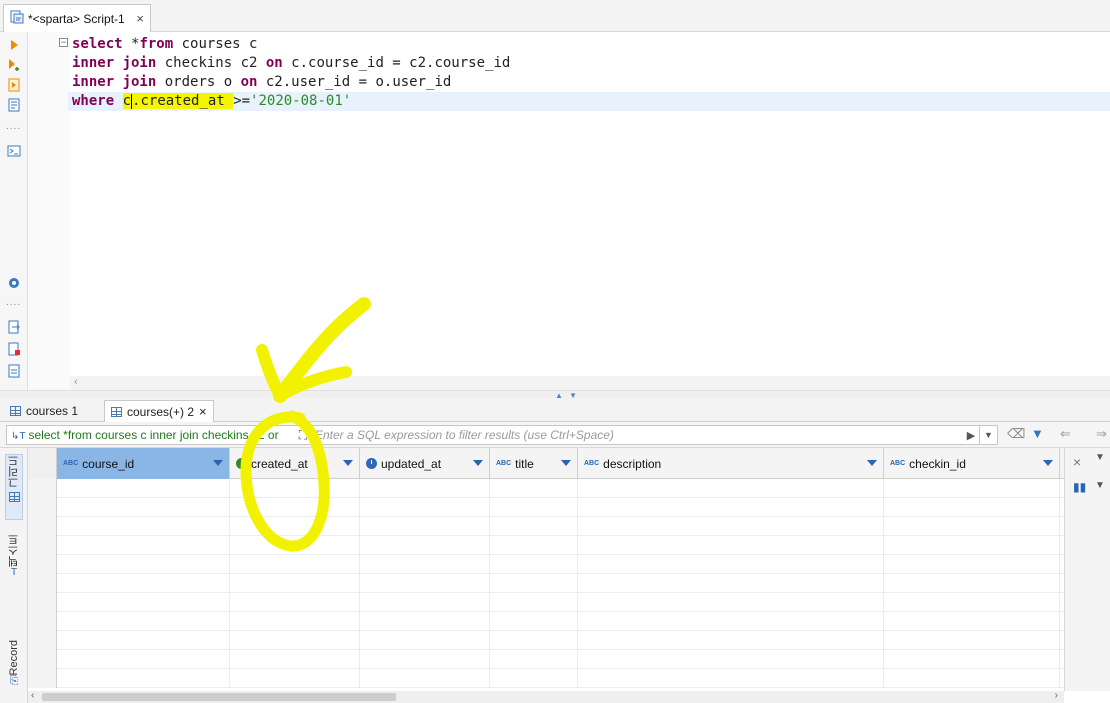  I want to click on column-header-created-at: created_at, so click(295, 463).